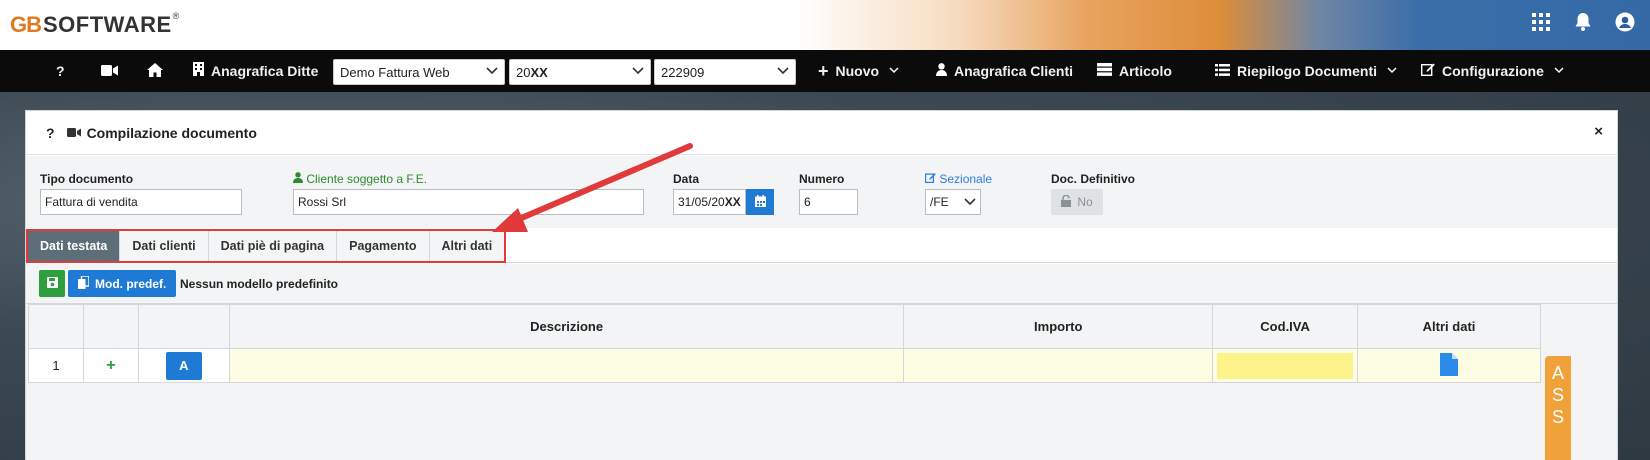 Image resolution: width=1650 pixels, height=460 pixels. I want to click on lock-icon, so click(1066, 202).